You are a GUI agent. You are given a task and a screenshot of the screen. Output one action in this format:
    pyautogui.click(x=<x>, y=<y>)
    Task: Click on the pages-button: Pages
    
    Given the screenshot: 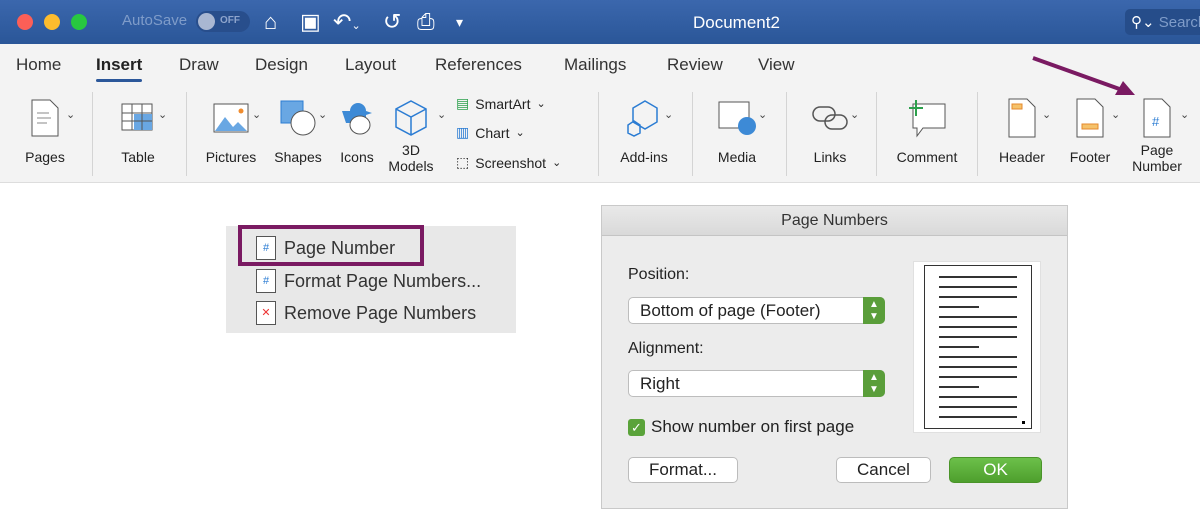 What is the action you would take?
    pyautogui.click(x=45, y=129)
    